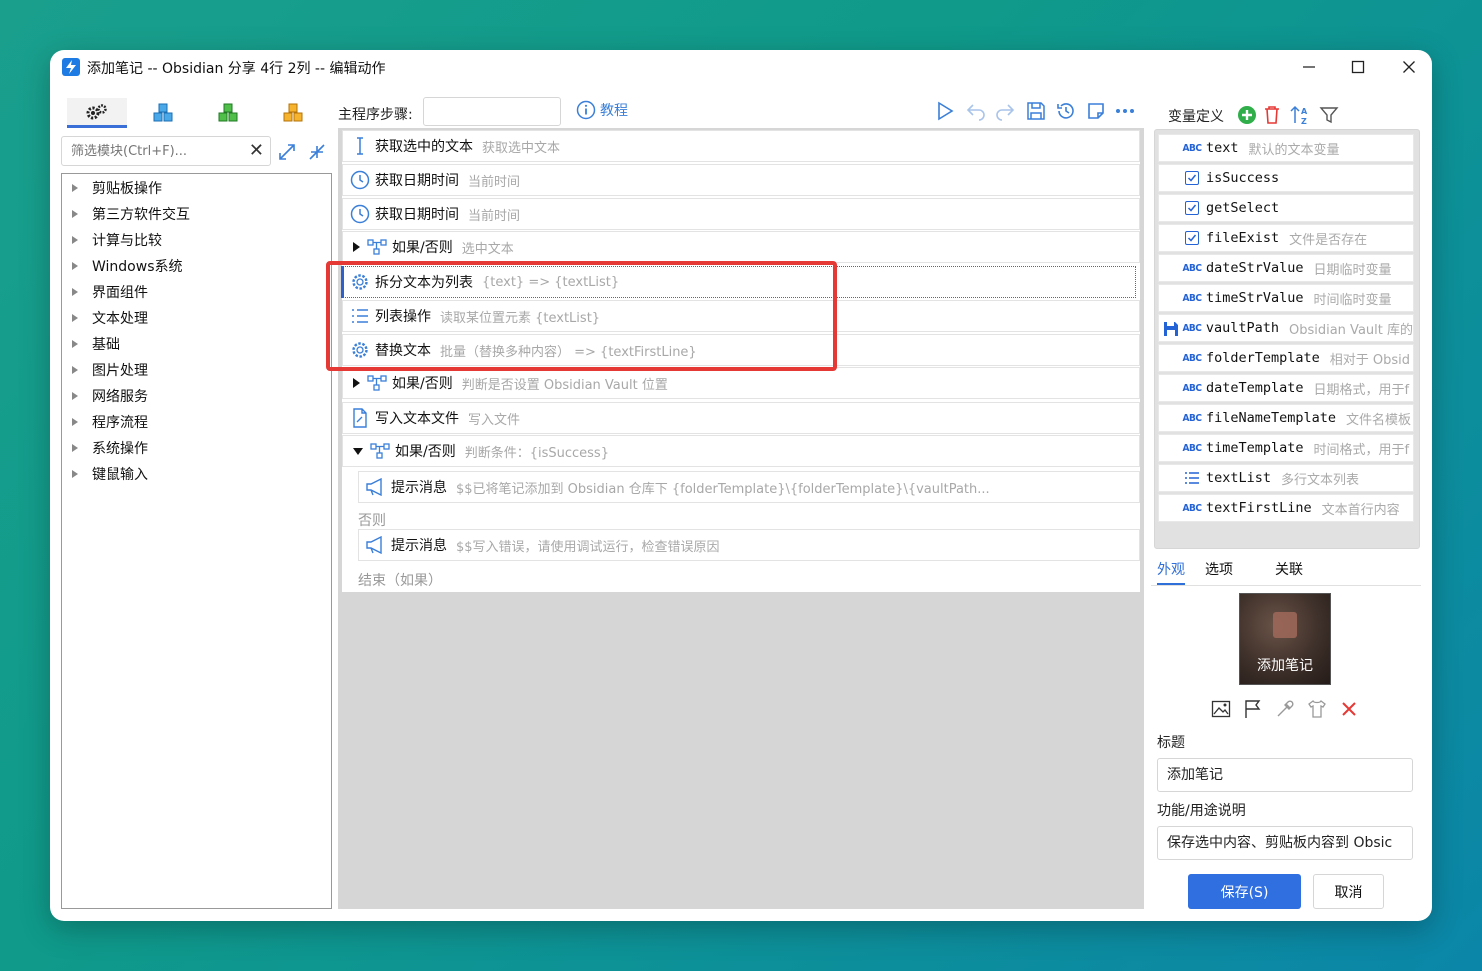 This screenshot has width=1482, height=971. I want to click on variable-row: getSelect, so click(1286, 208).